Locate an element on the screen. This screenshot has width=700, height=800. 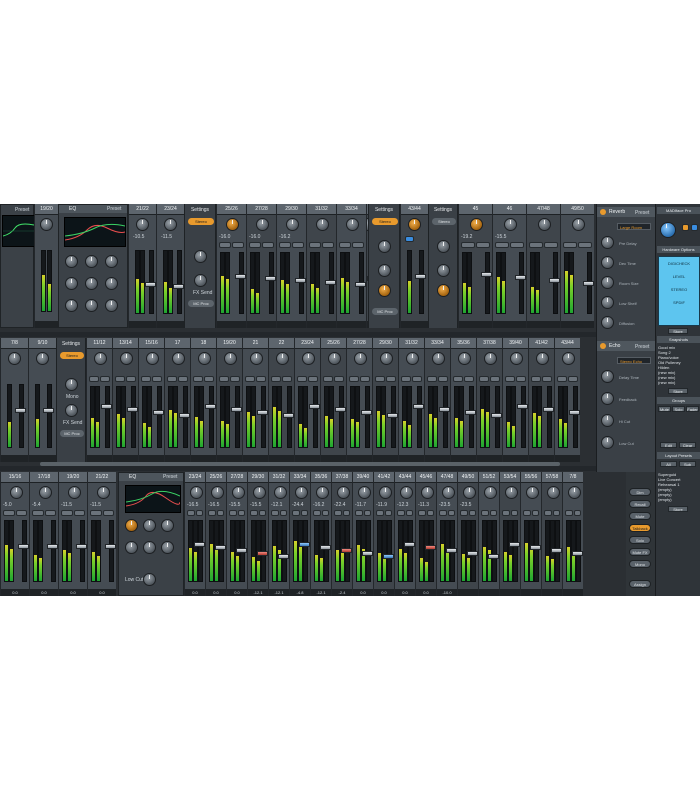
channel-name: 21 is located at coordinates (255, 343).